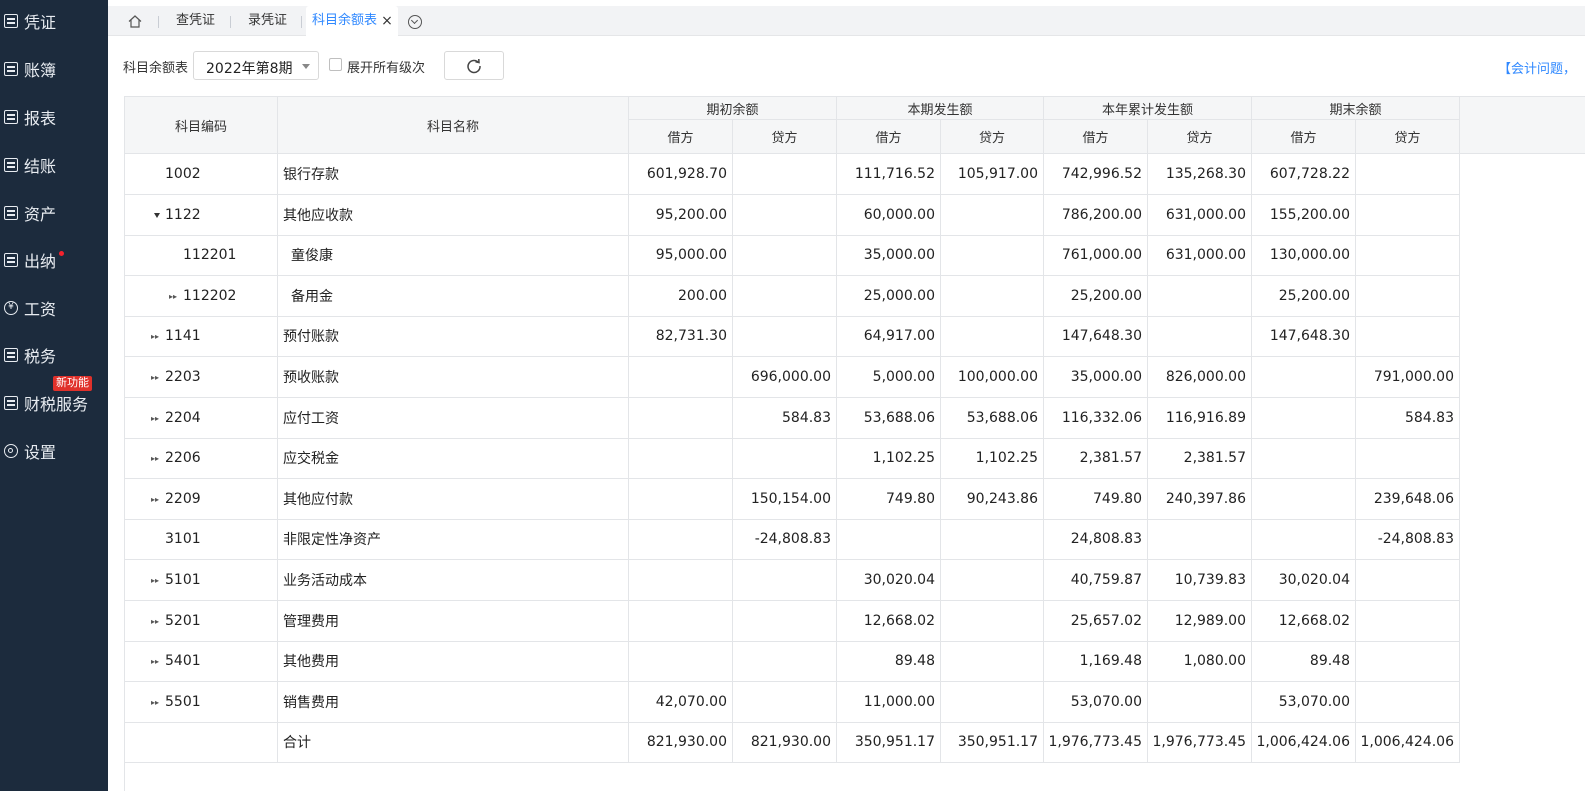  What do you see at coordinates (156, 68) in the screenshot?
I see `page-title: 科目余额表` at bounding box center [156, 68].